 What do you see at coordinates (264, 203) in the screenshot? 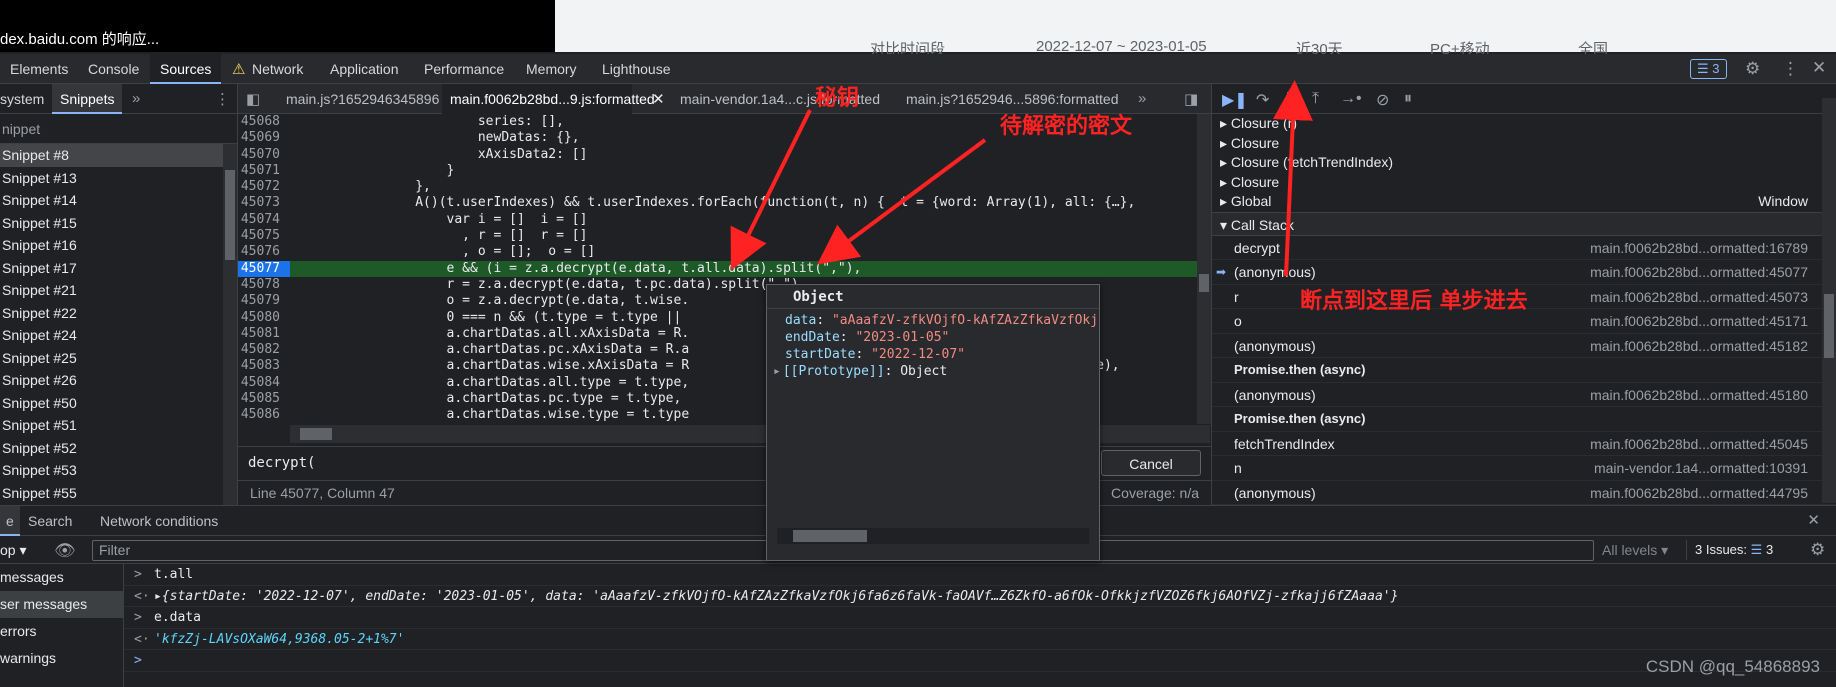
I see `line-number: 45073` at bounding box center [264, 203].